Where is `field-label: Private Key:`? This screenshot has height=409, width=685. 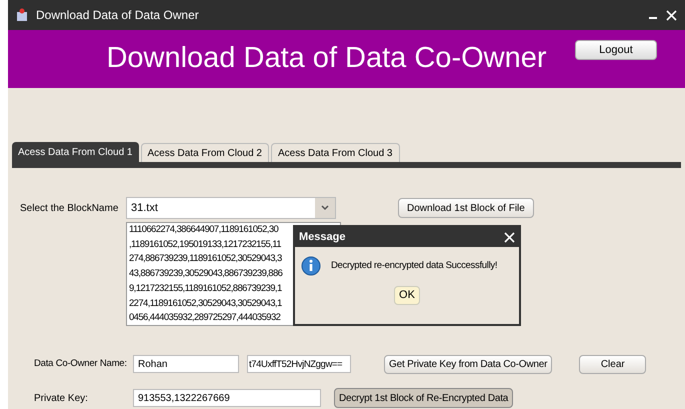 field-label: Private Key: is located at coordinates (61, 399).